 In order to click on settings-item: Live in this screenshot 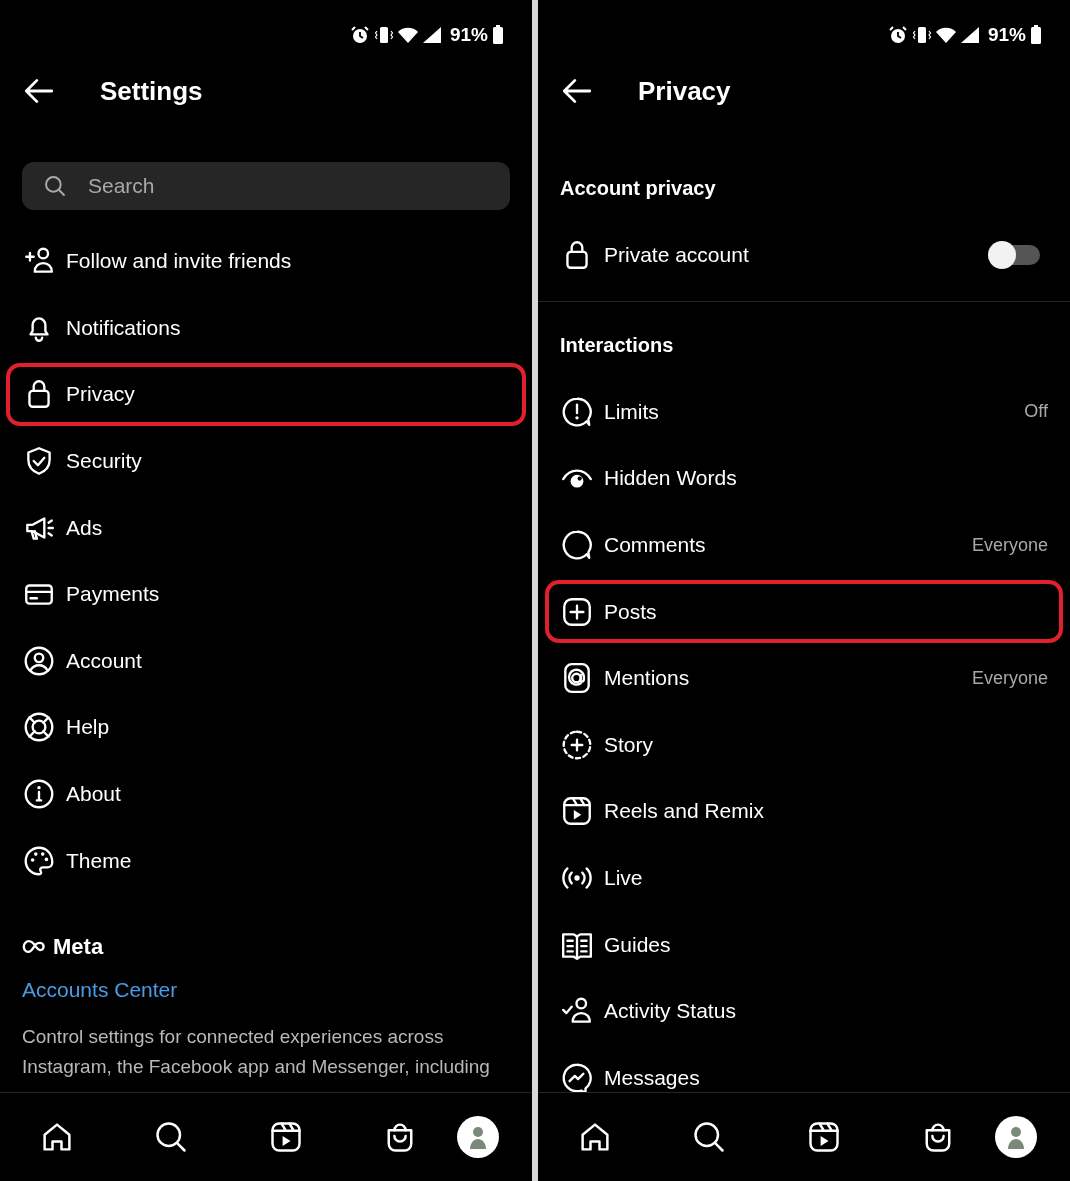, I will do `click(804, 878)`.